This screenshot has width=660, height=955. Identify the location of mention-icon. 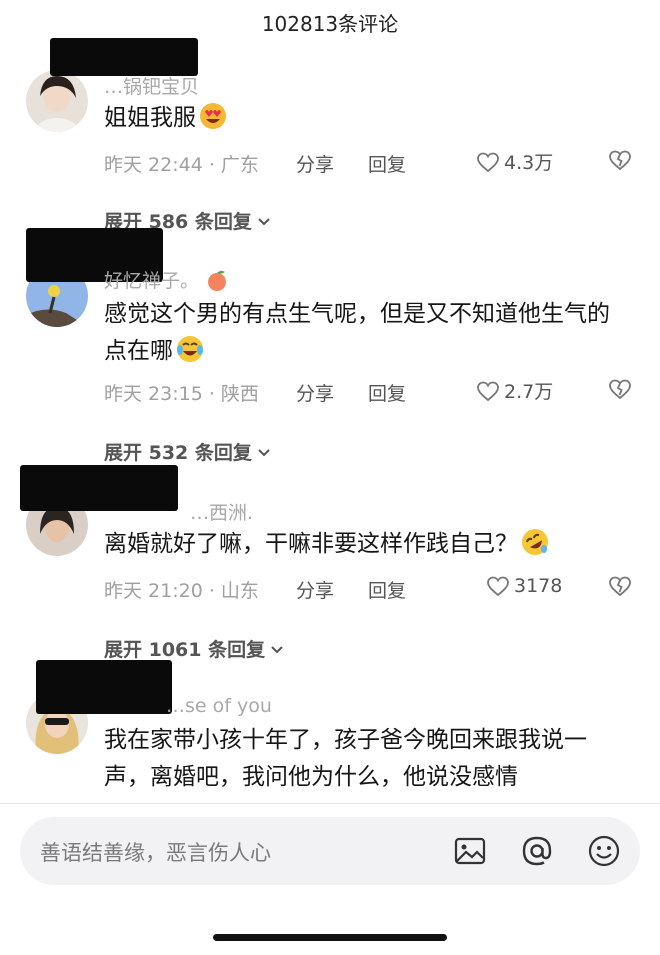
(537, 851).